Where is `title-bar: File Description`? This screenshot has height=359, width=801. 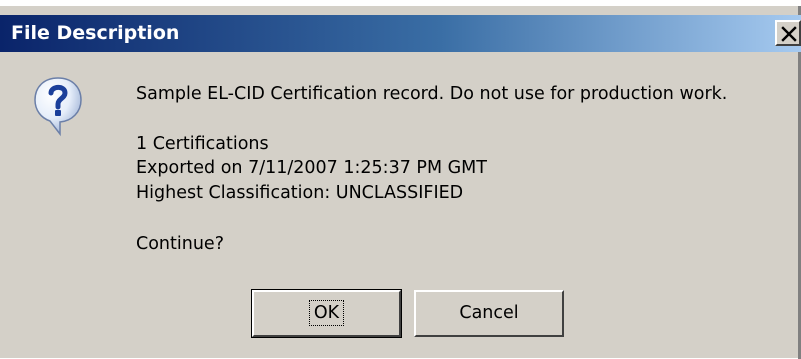
title-bar: File Description is located at coordinates (400, 33).